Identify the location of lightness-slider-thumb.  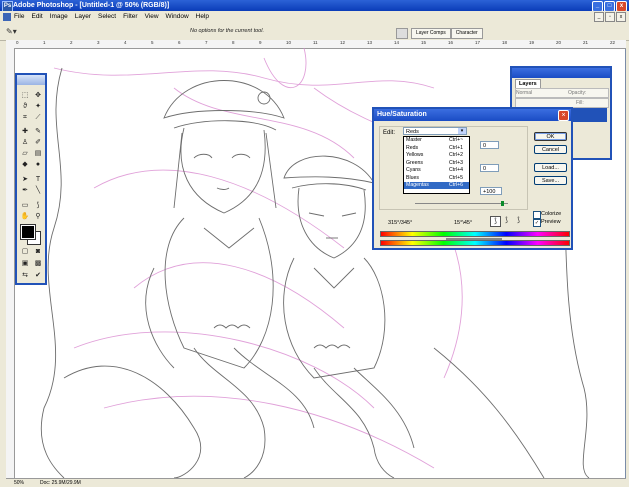
(502, 203).